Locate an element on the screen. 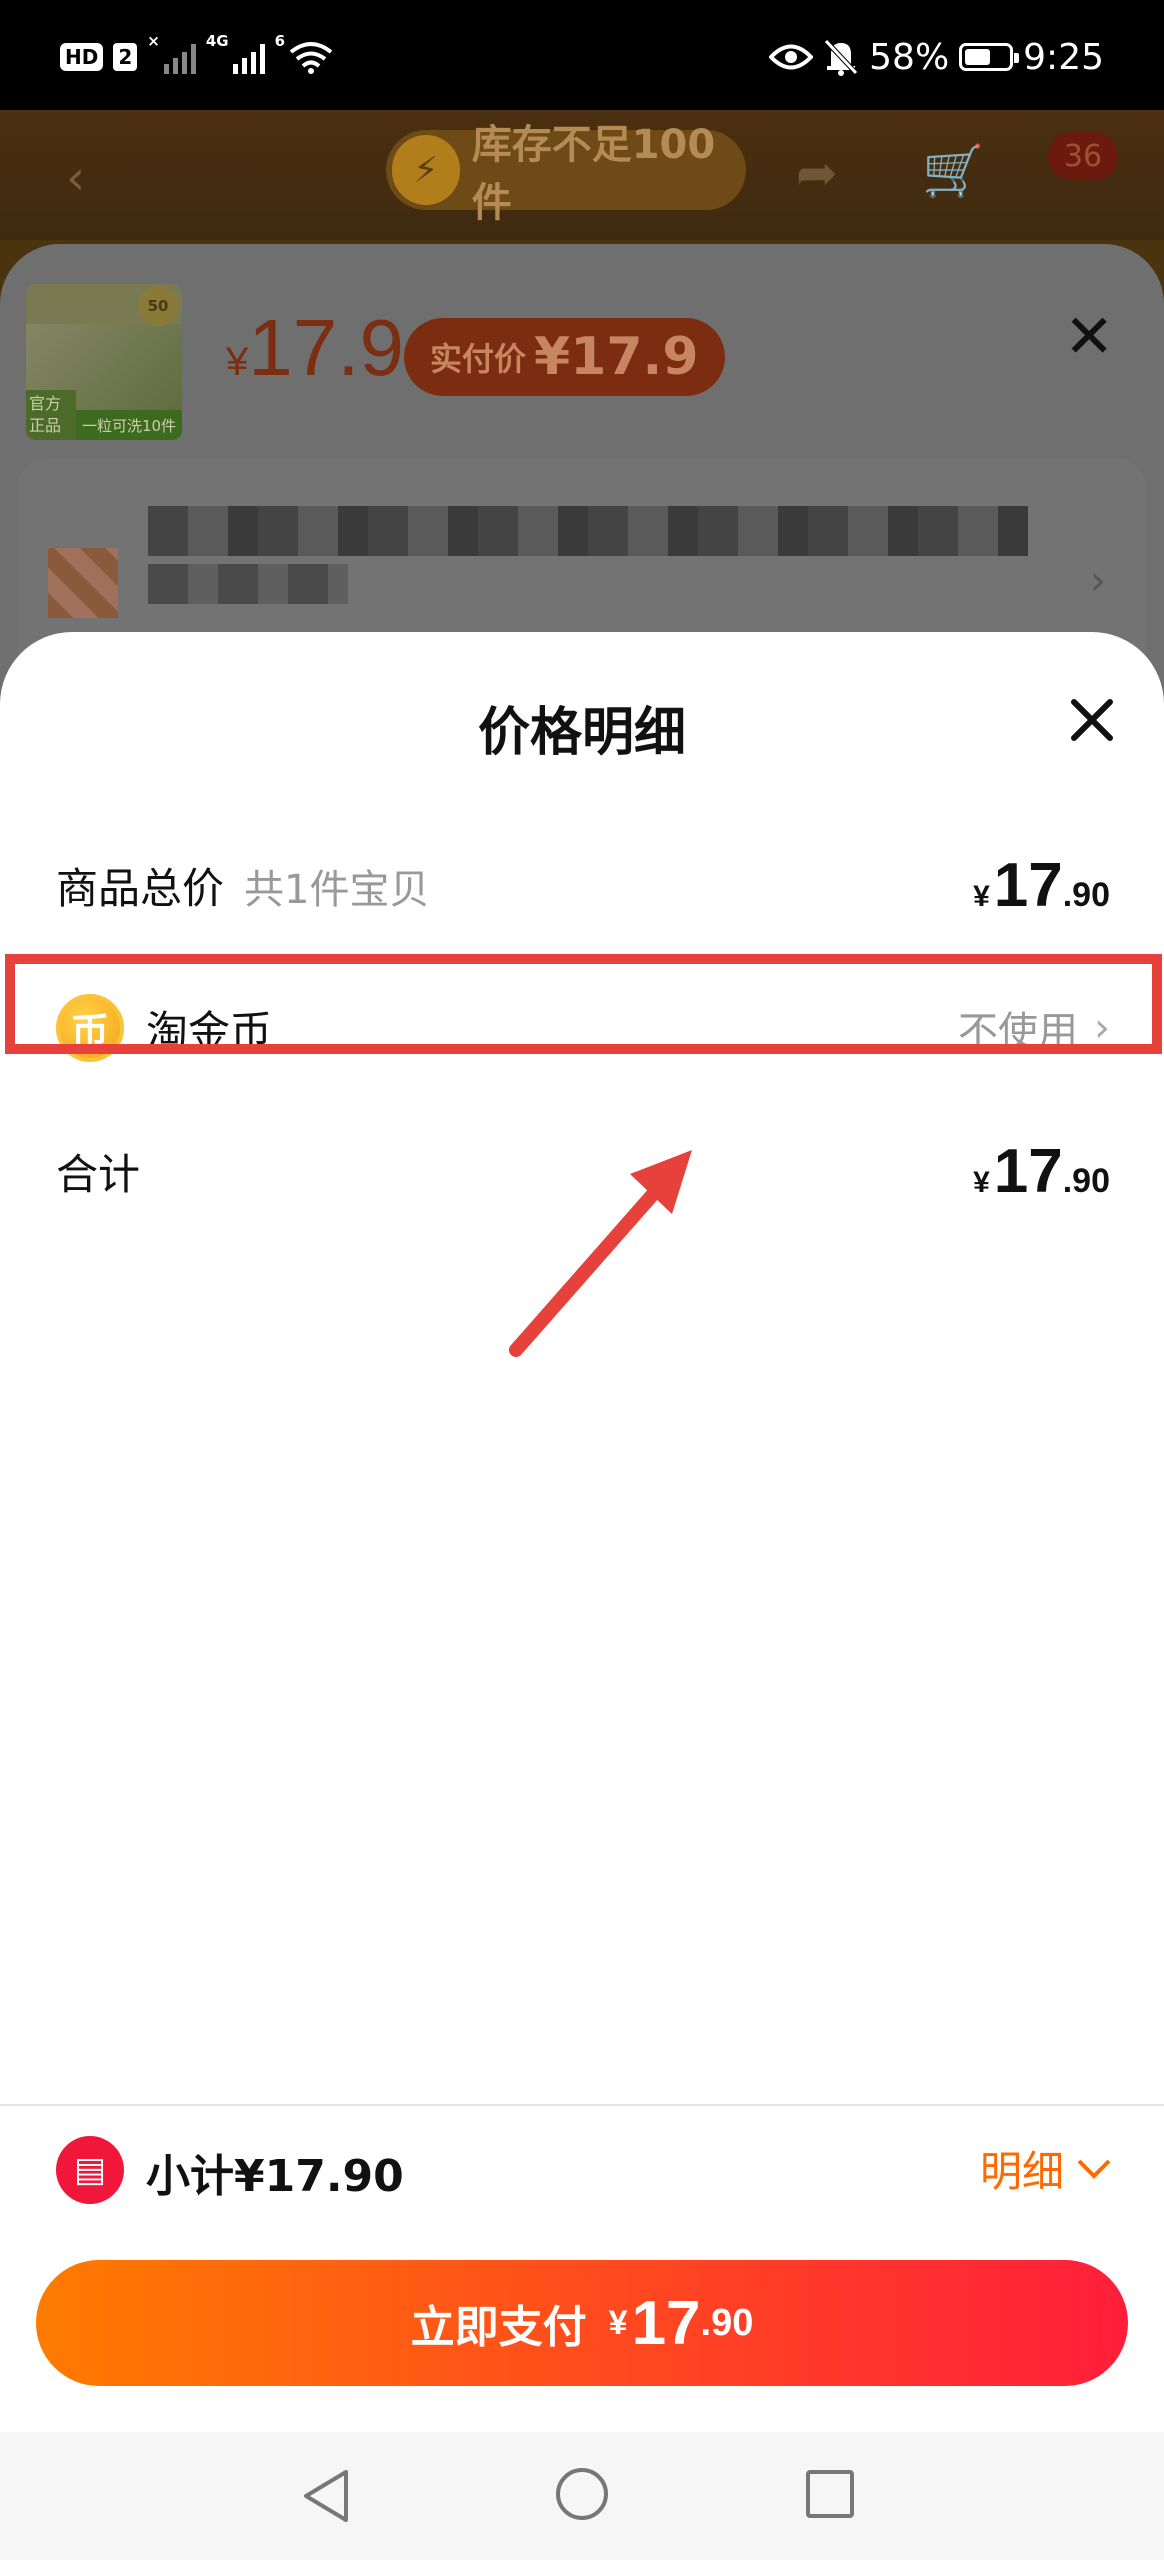 This screenshot has height=2560, width=1164. nav-home-icon is located at coordinates (582, 2494).